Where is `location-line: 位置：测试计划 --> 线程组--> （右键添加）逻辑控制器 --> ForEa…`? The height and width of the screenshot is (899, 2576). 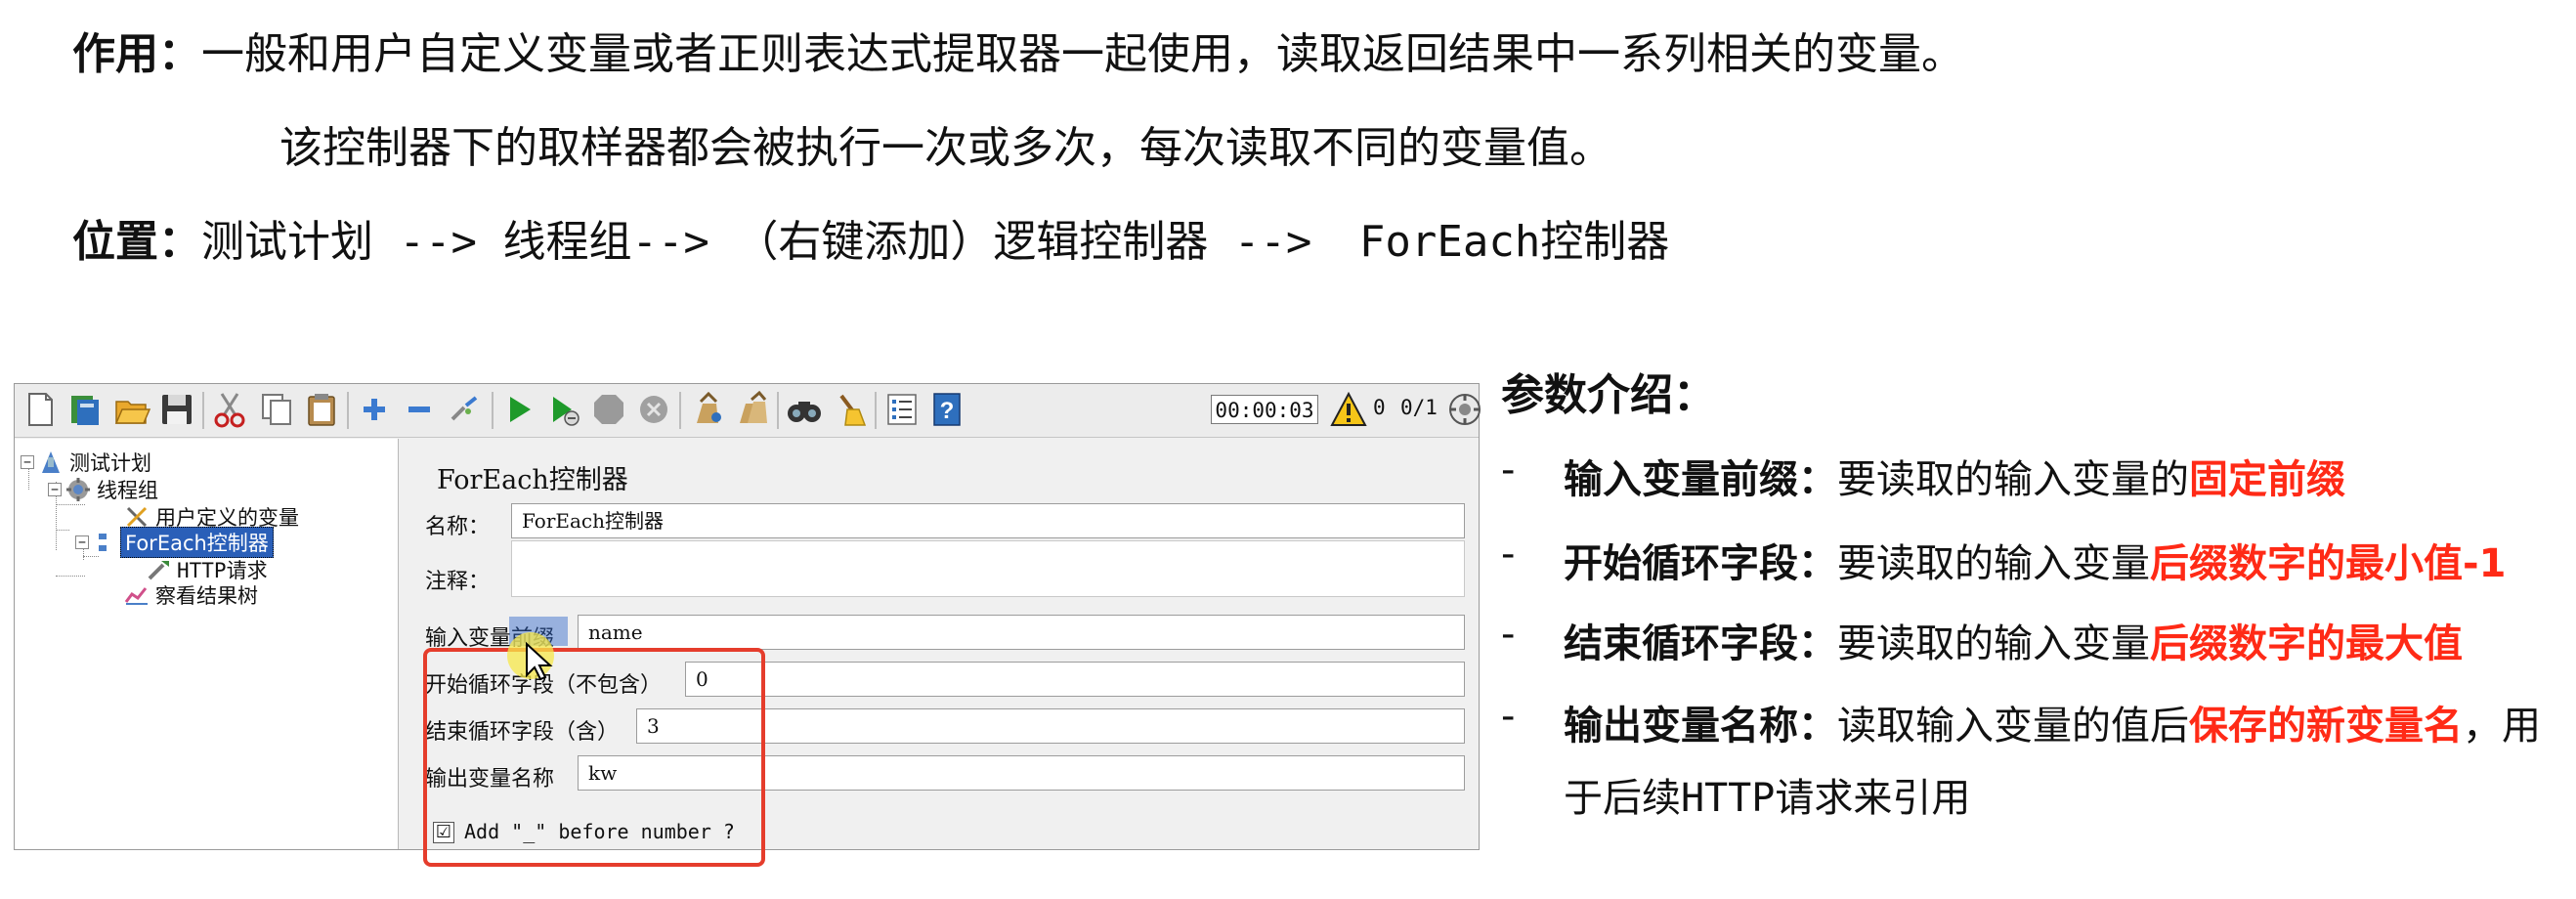
location-line: 位置：测试计划 --> 线程组--> （右键添加）逻辑控制器 --> ForEa… is located at coordinates (871, 242).